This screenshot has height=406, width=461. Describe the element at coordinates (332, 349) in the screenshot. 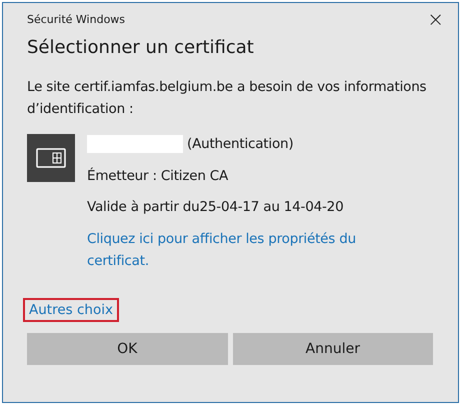

I see `cancel-button: Annuler` at that location.